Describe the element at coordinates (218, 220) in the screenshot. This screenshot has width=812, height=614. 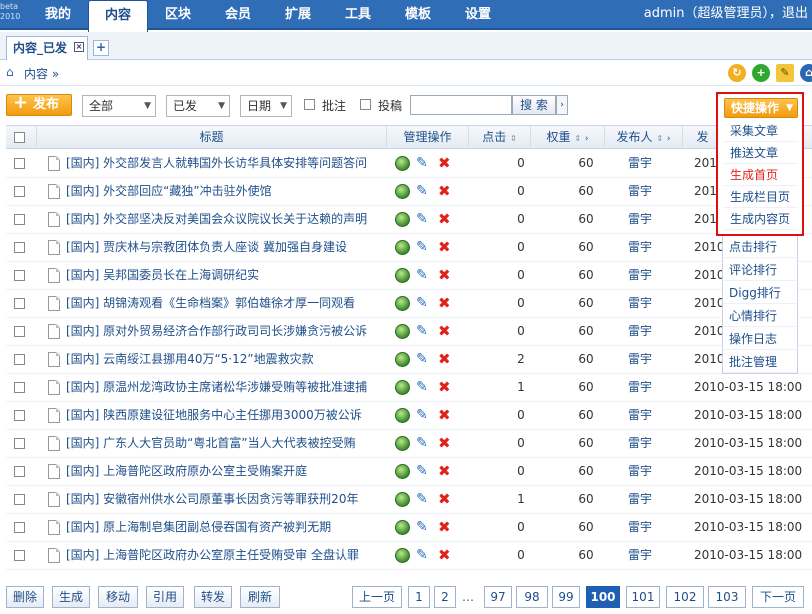
I see `article-title-link: [国内] 外交部坚决反对美国会众议院议长关于达赖的声明` at that location.